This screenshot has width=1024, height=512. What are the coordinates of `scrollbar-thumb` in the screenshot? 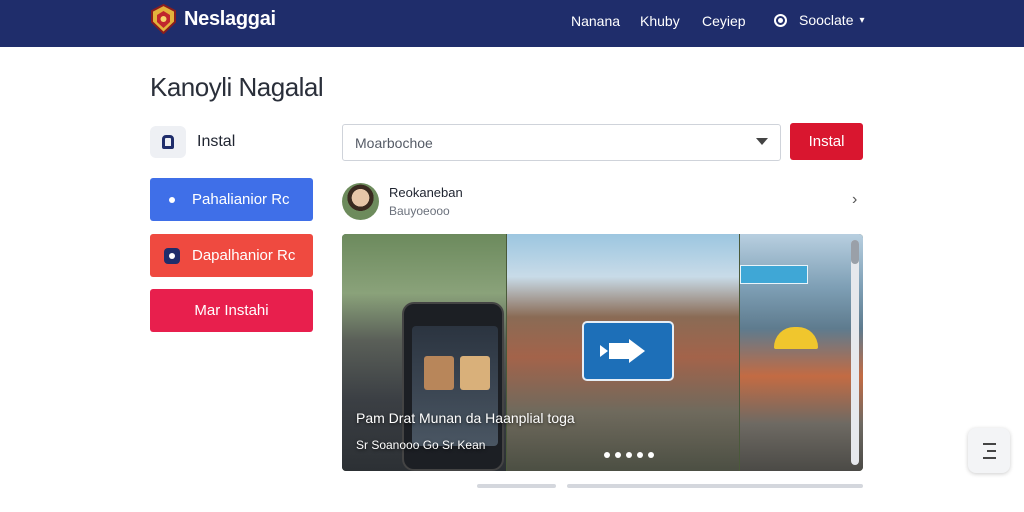 It's located at (855, 252).